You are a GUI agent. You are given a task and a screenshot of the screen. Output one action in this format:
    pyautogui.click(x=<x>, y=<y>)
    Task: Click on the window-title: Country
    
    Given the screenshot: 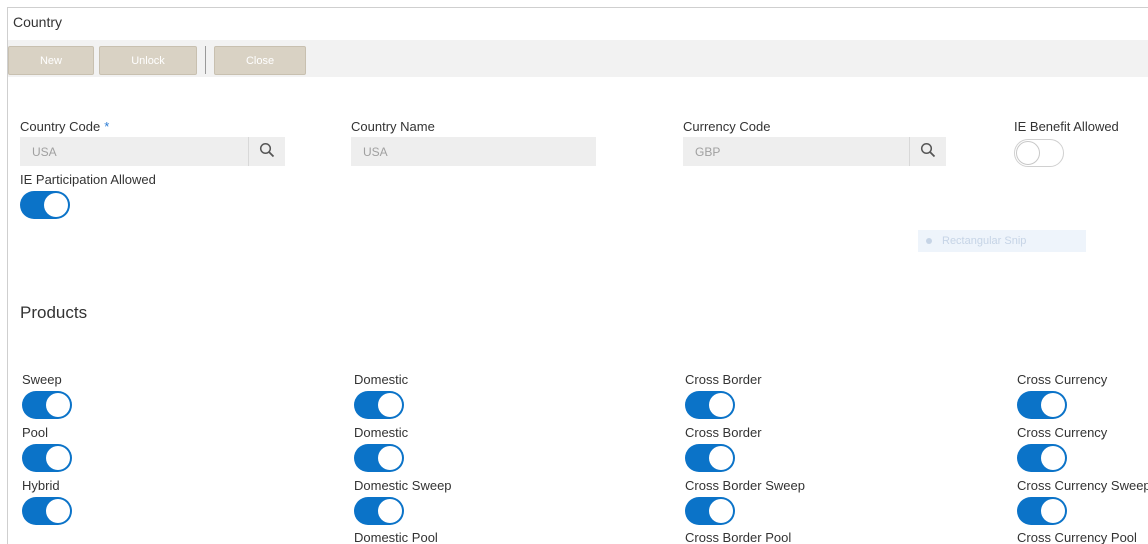 What is the action you would take?
    pyautogui.click(x=38, y=22)
    